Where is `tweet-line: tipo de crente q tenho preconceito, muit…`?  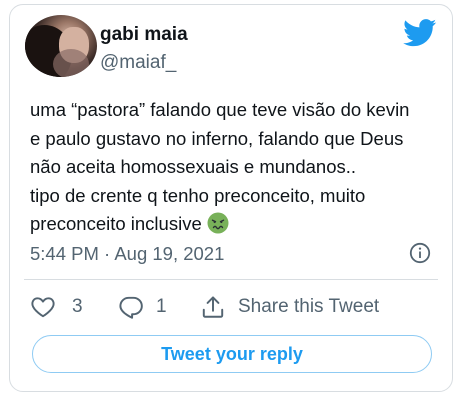 tweet-line: tipo de crente q tenho preconceito, muit… is located at coordinates (198, 195).